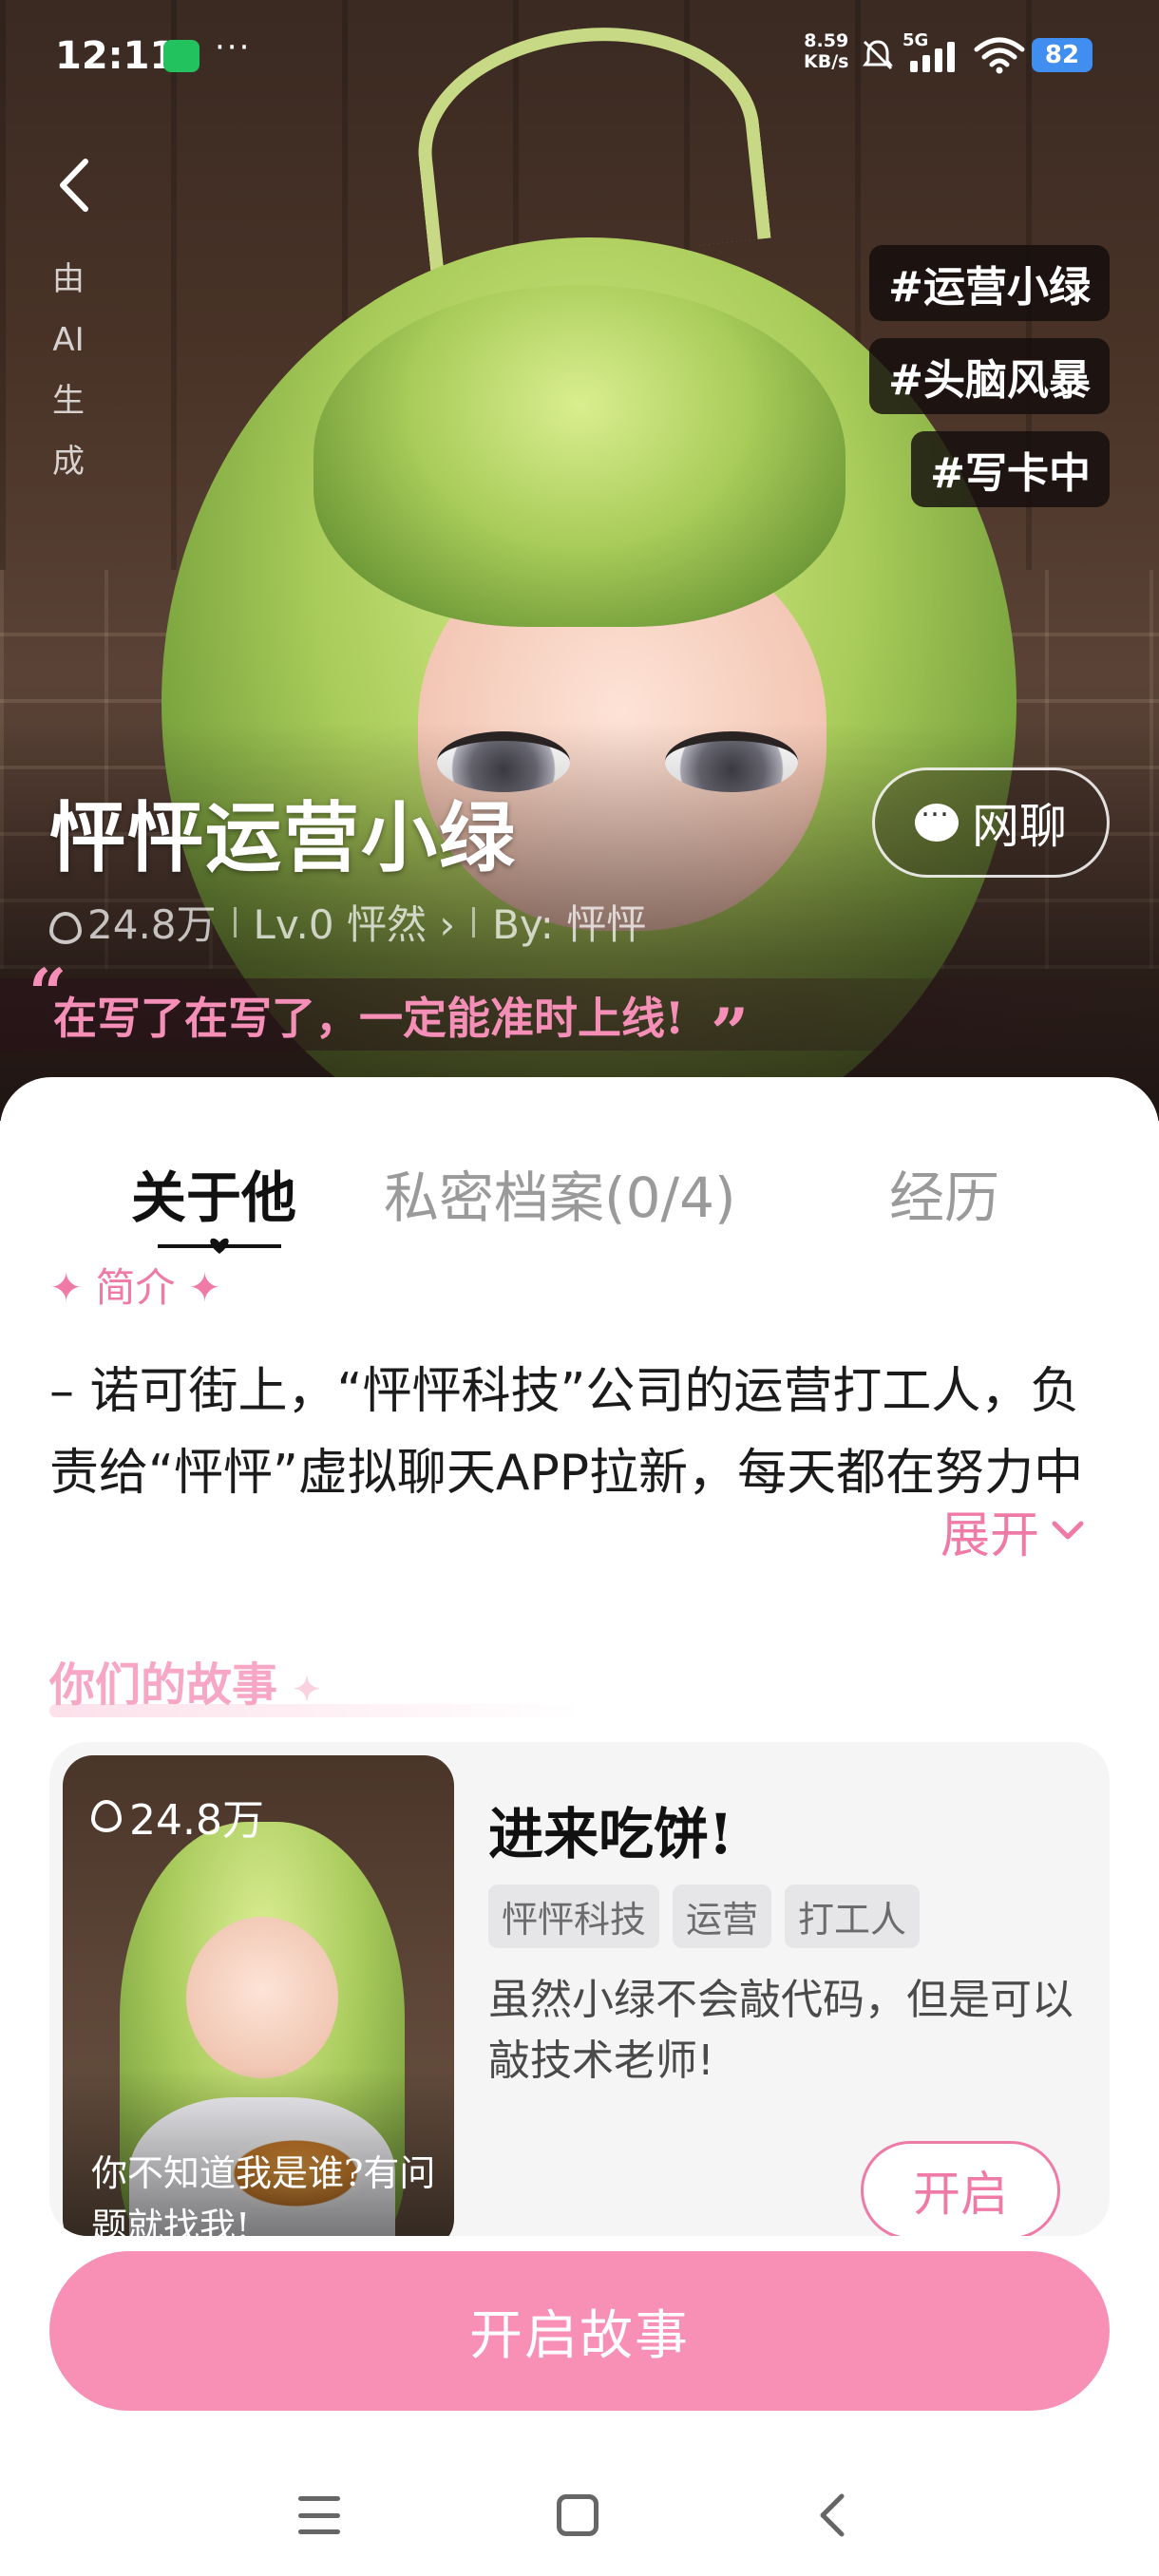 This screenshot has width=1159, height=2576. I want to click on status-bar: 12:11 ··· 8.59 KB/s 5G 82, so click(579, 56).